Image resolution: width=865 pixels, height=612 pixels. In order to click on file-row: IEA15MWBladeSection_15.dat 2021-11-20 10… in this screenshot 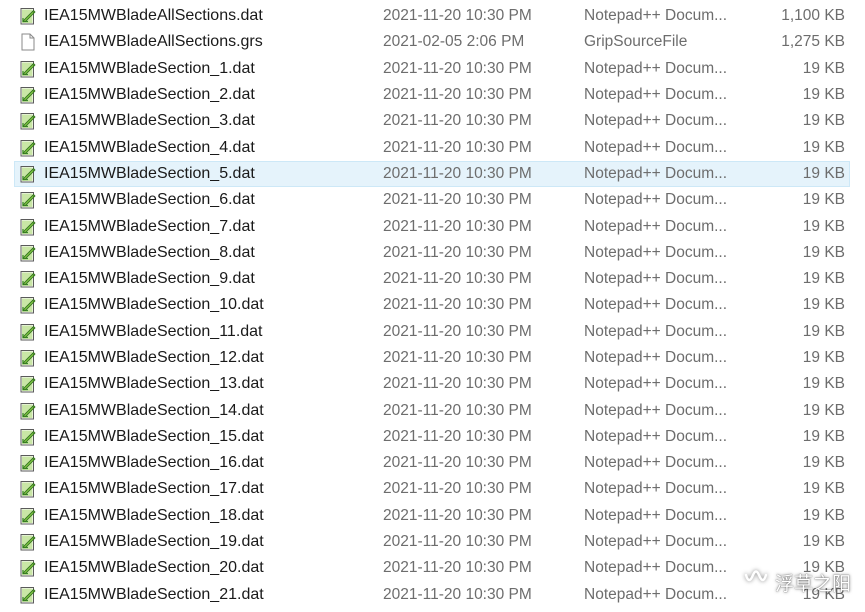, I will do `click(432, 437)`.